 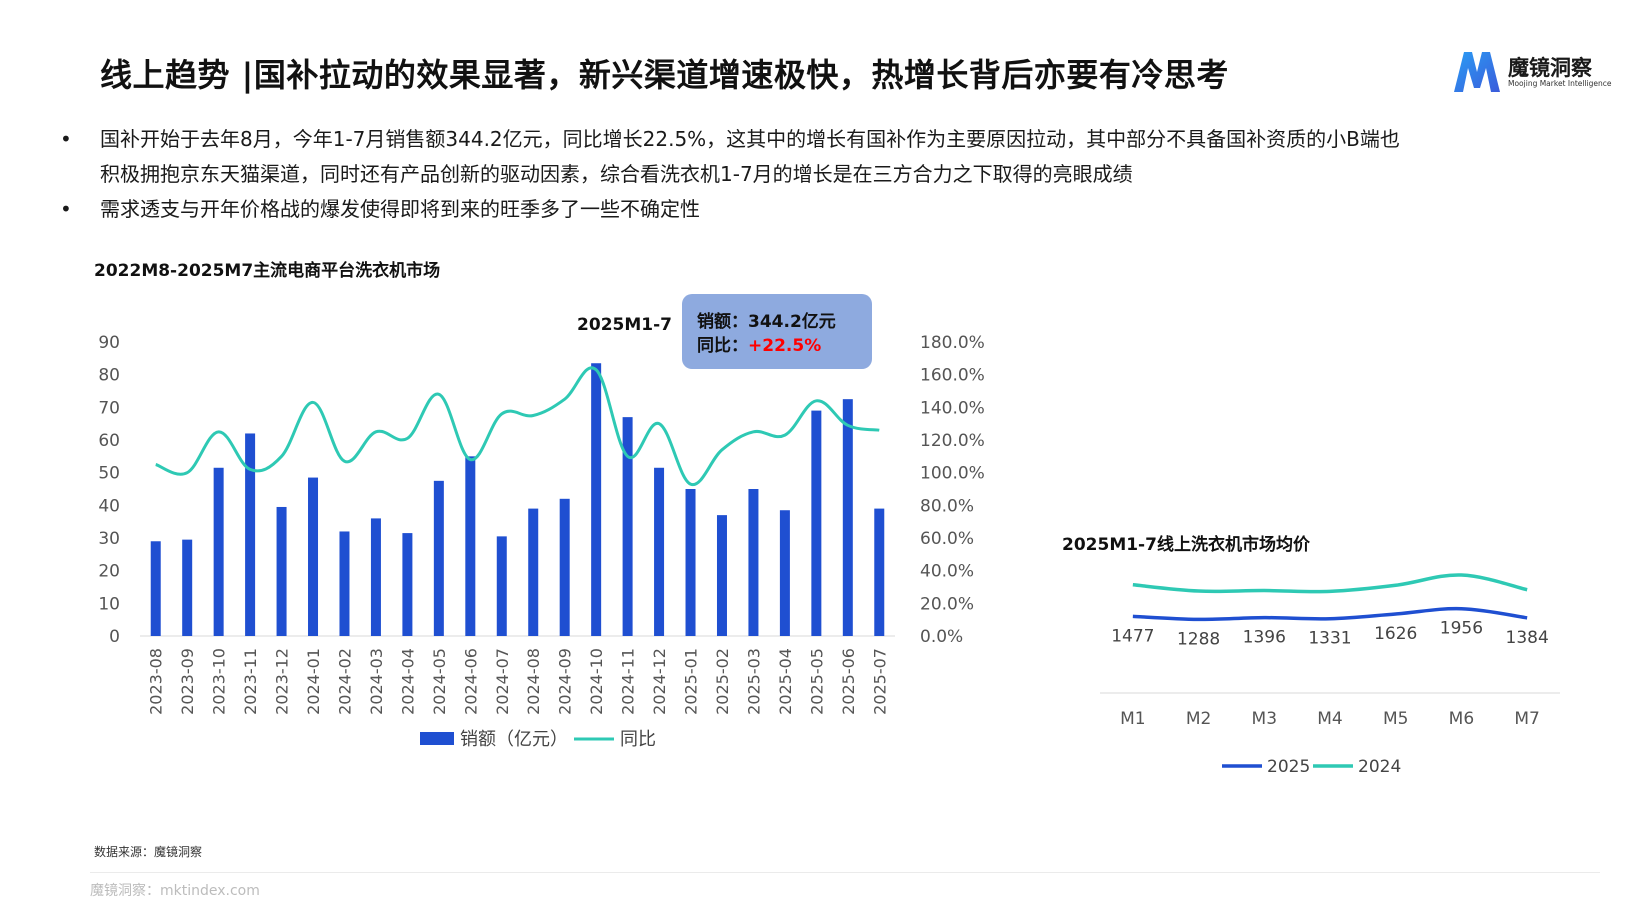 I want to click on x-tick-label: M4, so click(x=1329, y=719).